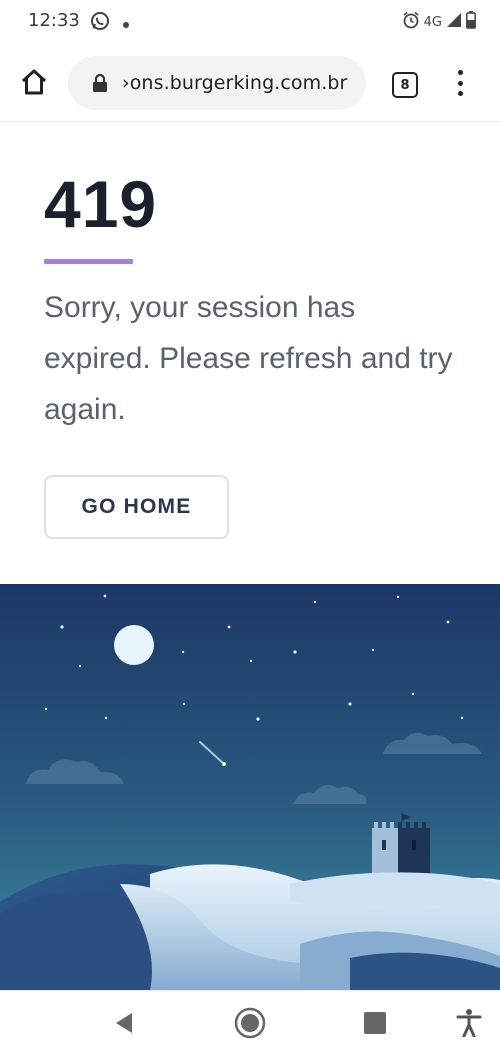 This screenshot has height=1056, width=500. I want to click on status-bar: 12:33 4G, so click(250, 22).